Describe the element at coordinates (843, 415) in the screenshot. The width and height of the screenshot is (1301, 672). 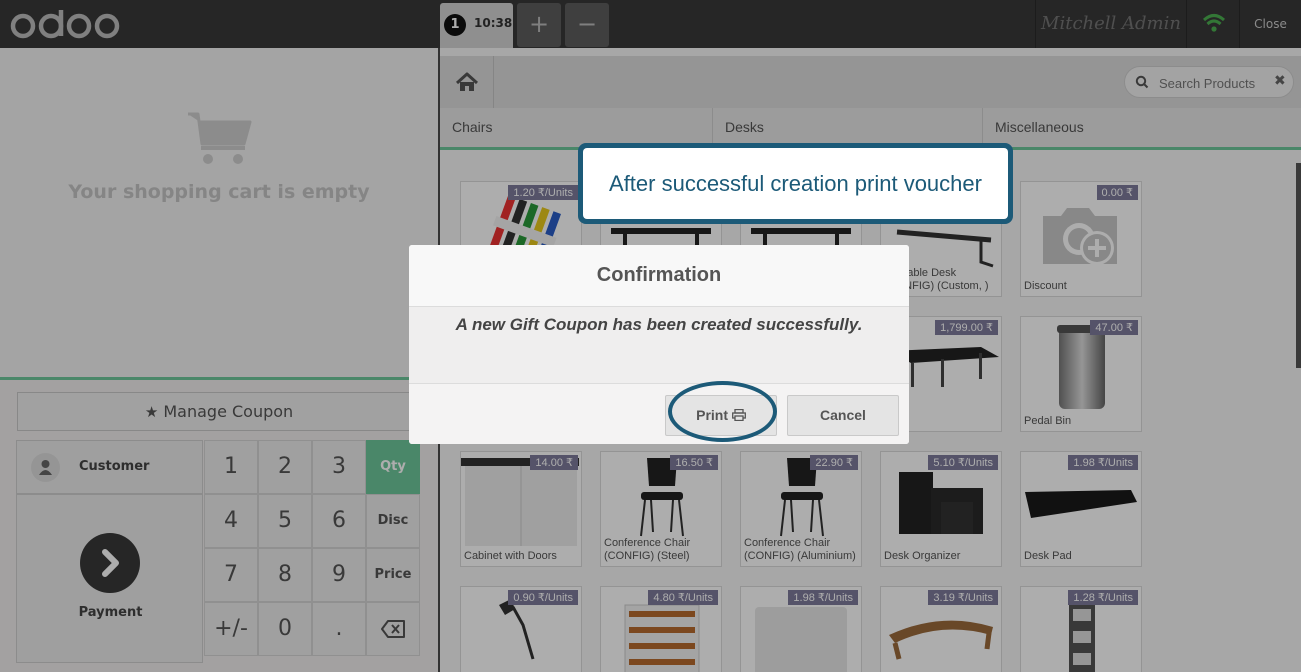
I see `cancel-button: Cancel` at that location.